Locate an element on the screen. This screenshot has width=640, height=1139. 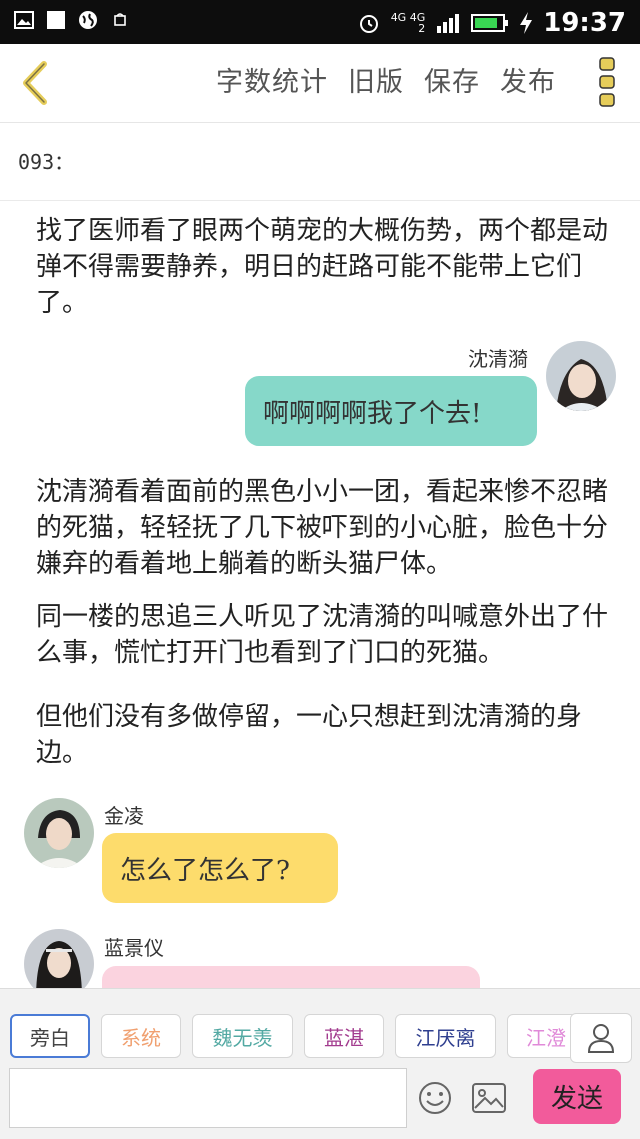
charging-icon is located at coordinates (526, 23).